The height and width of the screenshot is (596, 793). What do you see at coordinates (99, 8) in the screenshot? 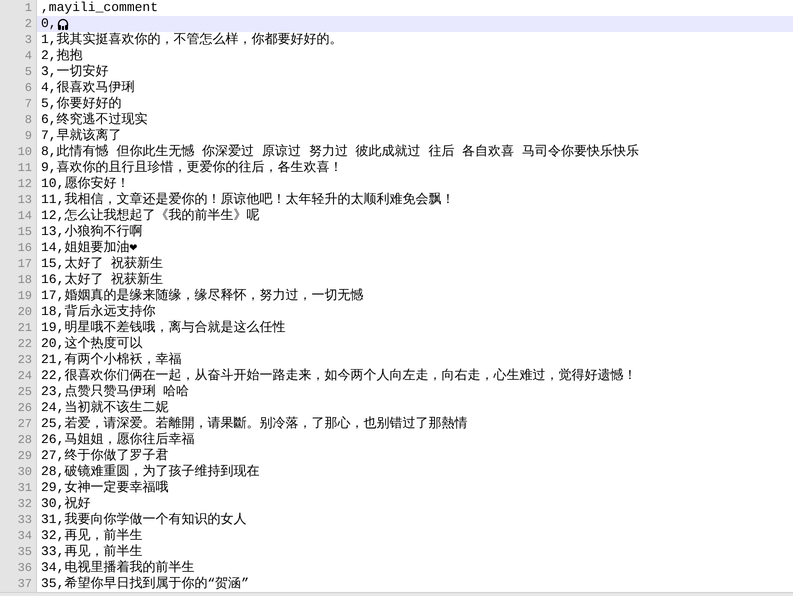
I see `code-line: ,mayili_comment` at bounding box center [99, 8].